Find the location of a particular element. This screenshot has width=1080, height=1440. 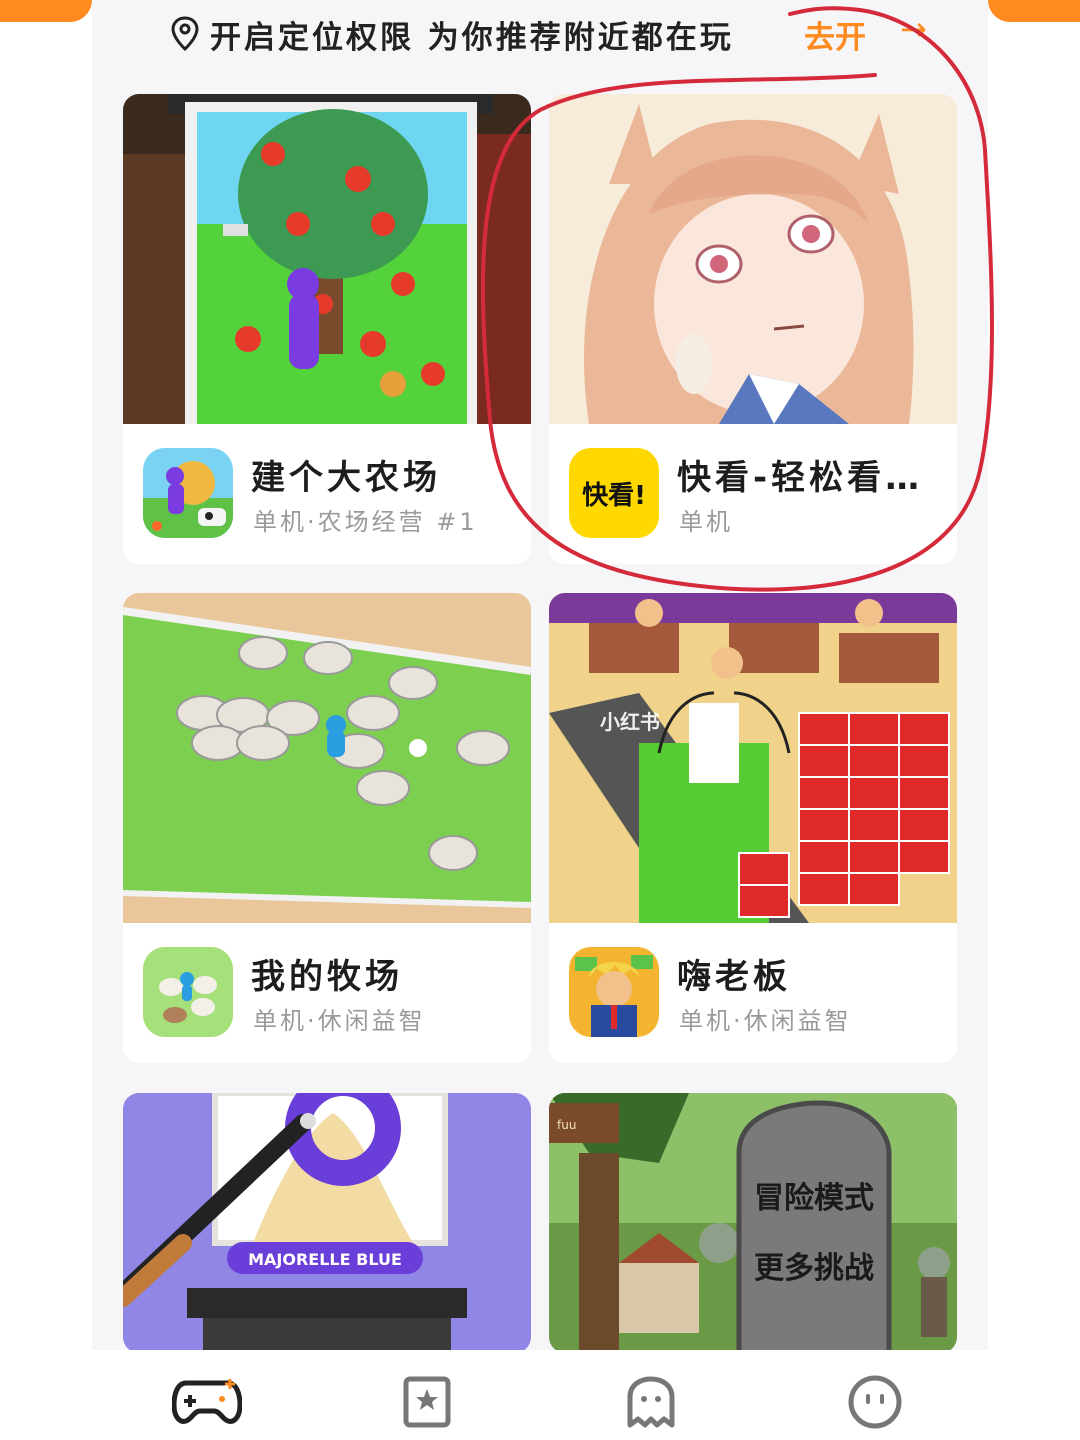

location-banner-text: 开启定位权限 为你推荐附近都在玩 is located at coordinates (472, 38).